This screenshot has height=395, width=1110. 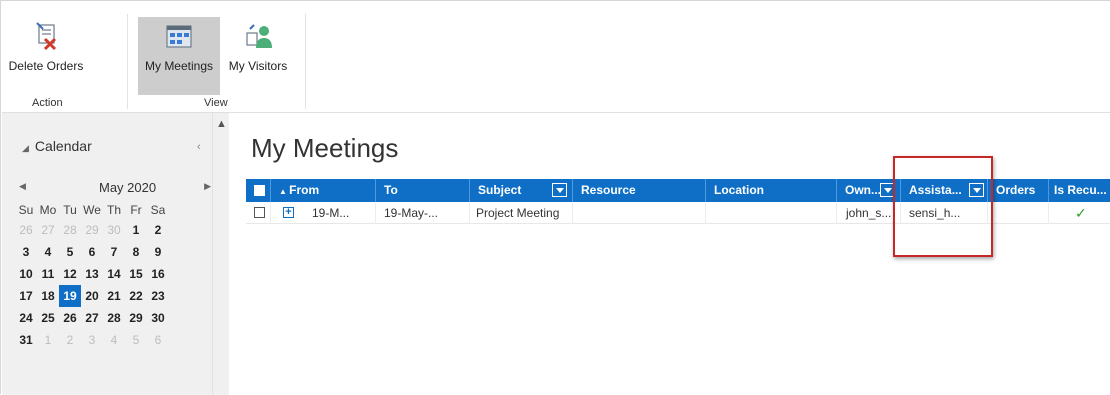 I want to click on calendar-day: 7, so click(x=114, y=252).